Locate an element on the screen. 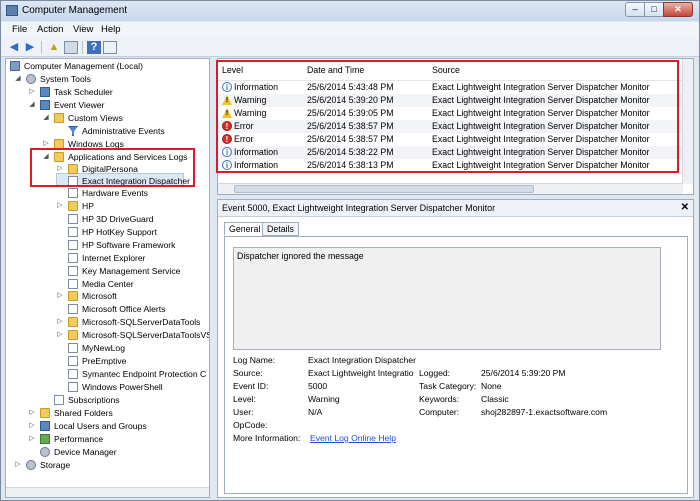  menu-view: View is located at coordinates (83, 29).